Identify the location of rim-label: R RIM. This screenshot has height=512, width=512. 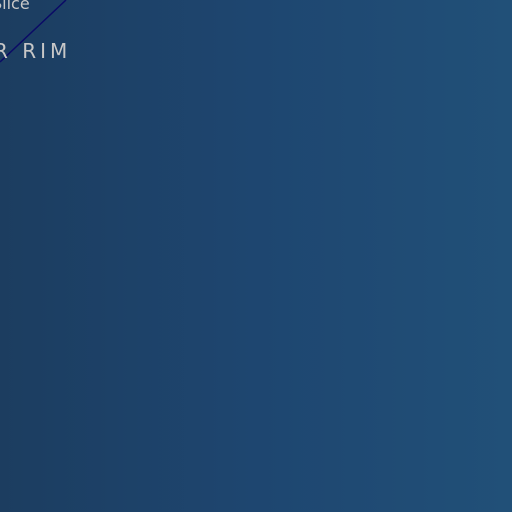
(36, 51).